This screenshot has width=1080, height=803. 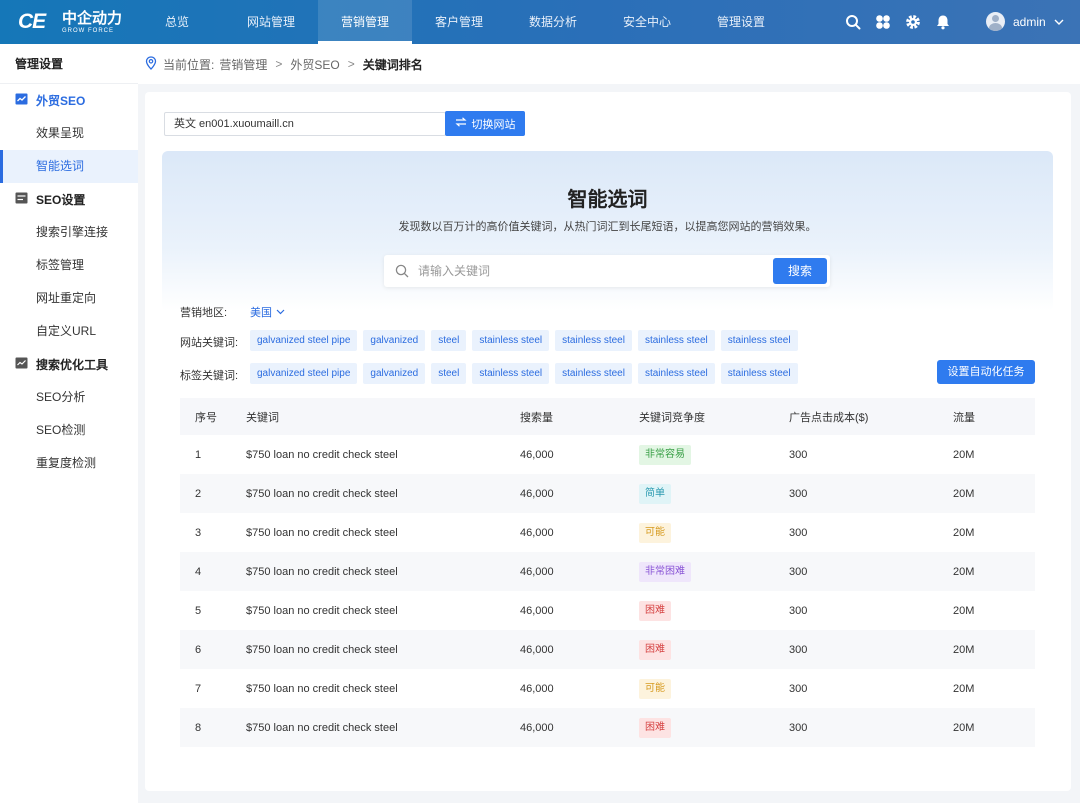 What do you see at coordinates (21, 100) in the screenshot?
I see `chart-icon` at bounding box center [21, 100].